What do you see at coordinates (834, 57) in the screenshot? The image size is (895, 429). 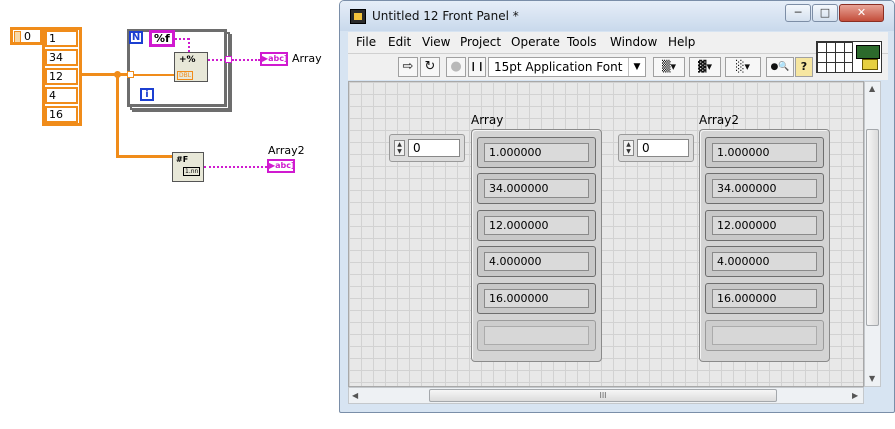 I see `connector-pane-icon` at bounding box center [834, 57].